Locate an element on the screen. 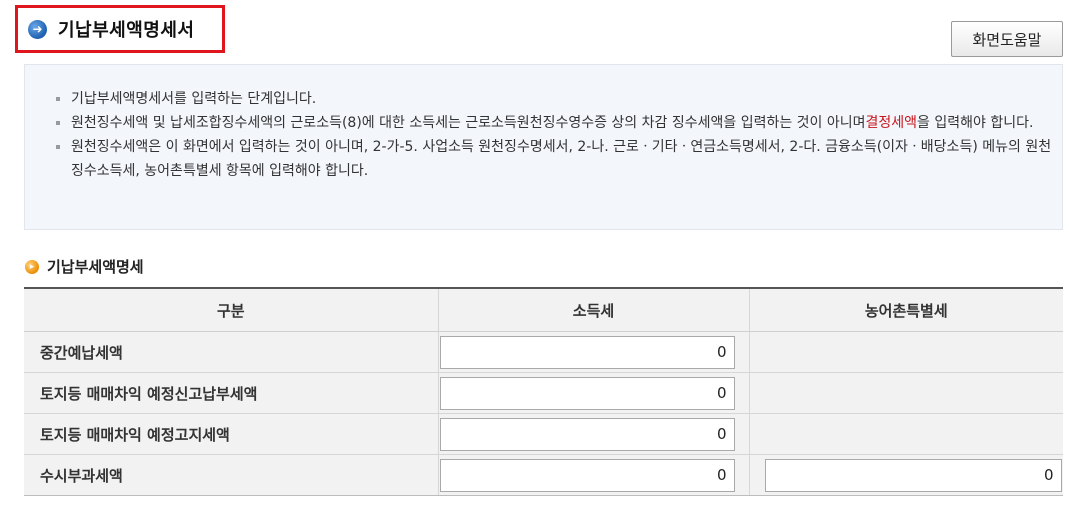  row-label: 수시부과세액 is located at coordinates (231, 475).